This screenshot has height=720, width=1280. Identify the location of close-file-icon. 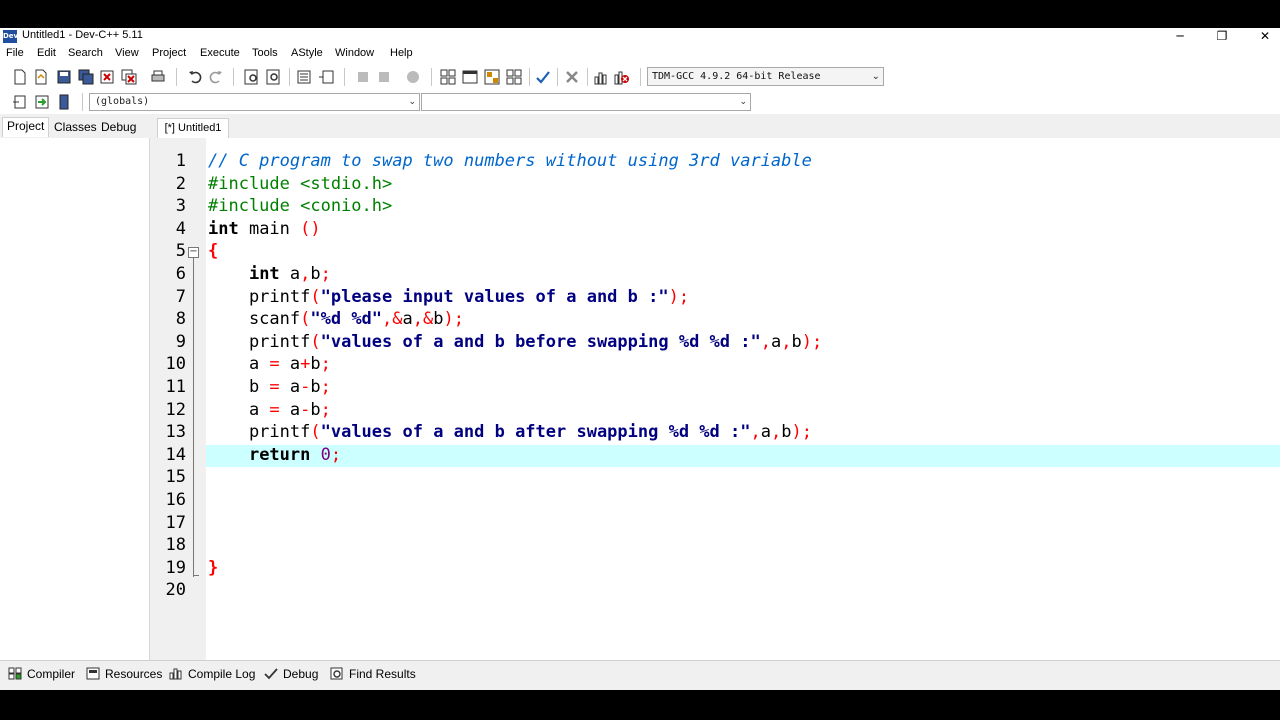
(107, 77).